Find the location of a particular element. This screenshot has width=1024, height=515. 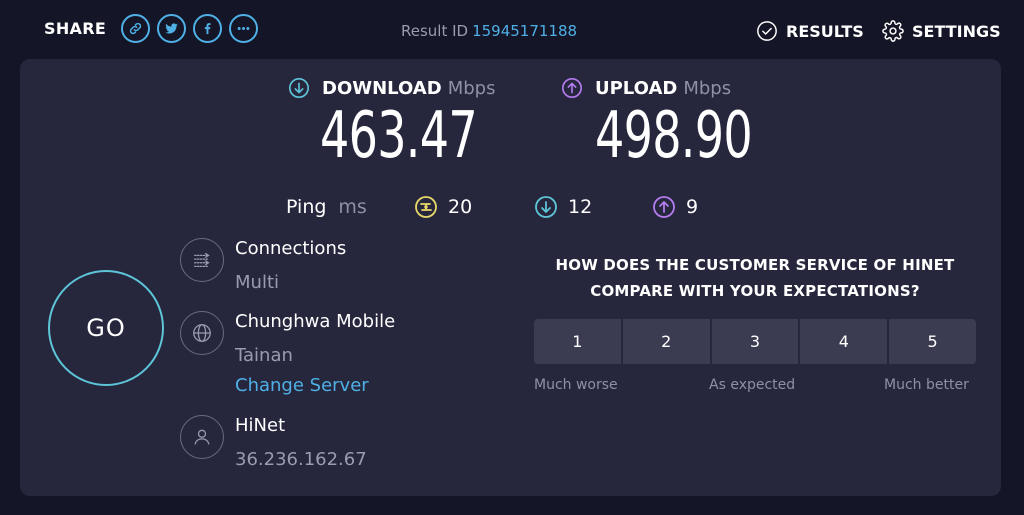

change-server-link: Change Server is located at coordinates (302, 385).